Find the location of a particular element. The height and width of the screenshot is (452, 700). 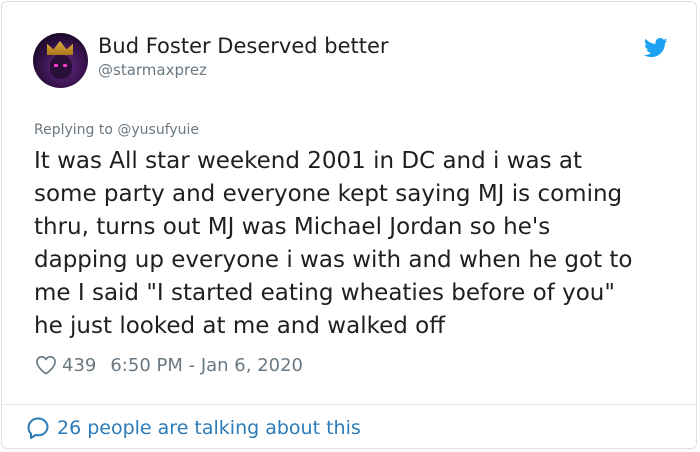

divider is located at coordinates (349, 404).